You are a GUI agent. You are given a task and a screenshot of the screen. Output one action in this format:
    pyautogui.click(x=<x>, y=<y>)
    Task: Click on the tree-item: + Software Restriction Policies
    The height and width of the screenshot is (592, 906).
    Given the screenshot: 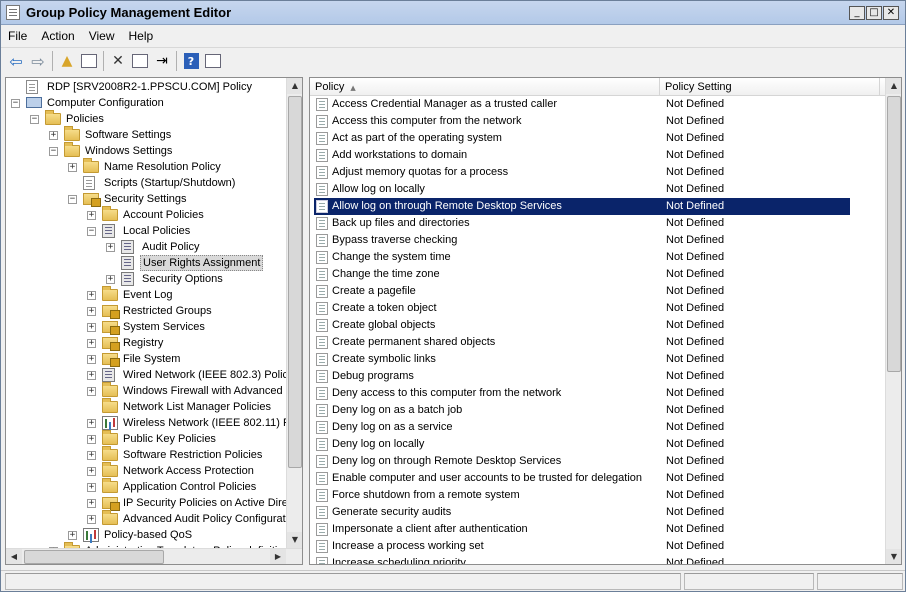 What is the action you would take?
    pyautogui.click(x=146, y=454)
    